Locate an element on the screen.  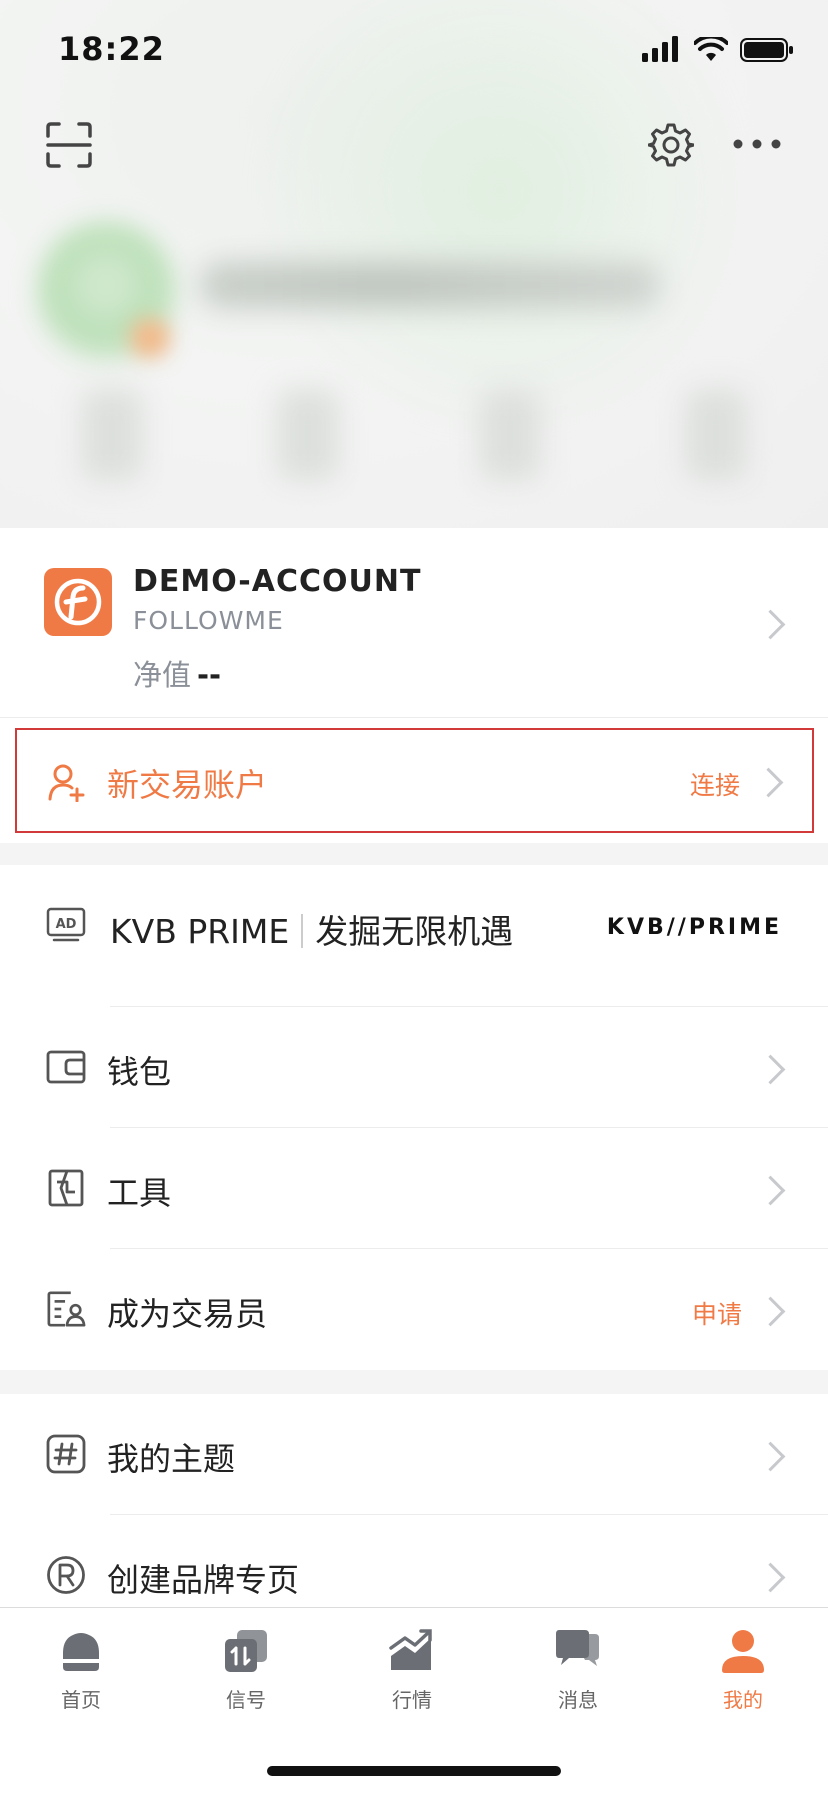
tab-messages: 消息 is located at coordinates (578, 1670).